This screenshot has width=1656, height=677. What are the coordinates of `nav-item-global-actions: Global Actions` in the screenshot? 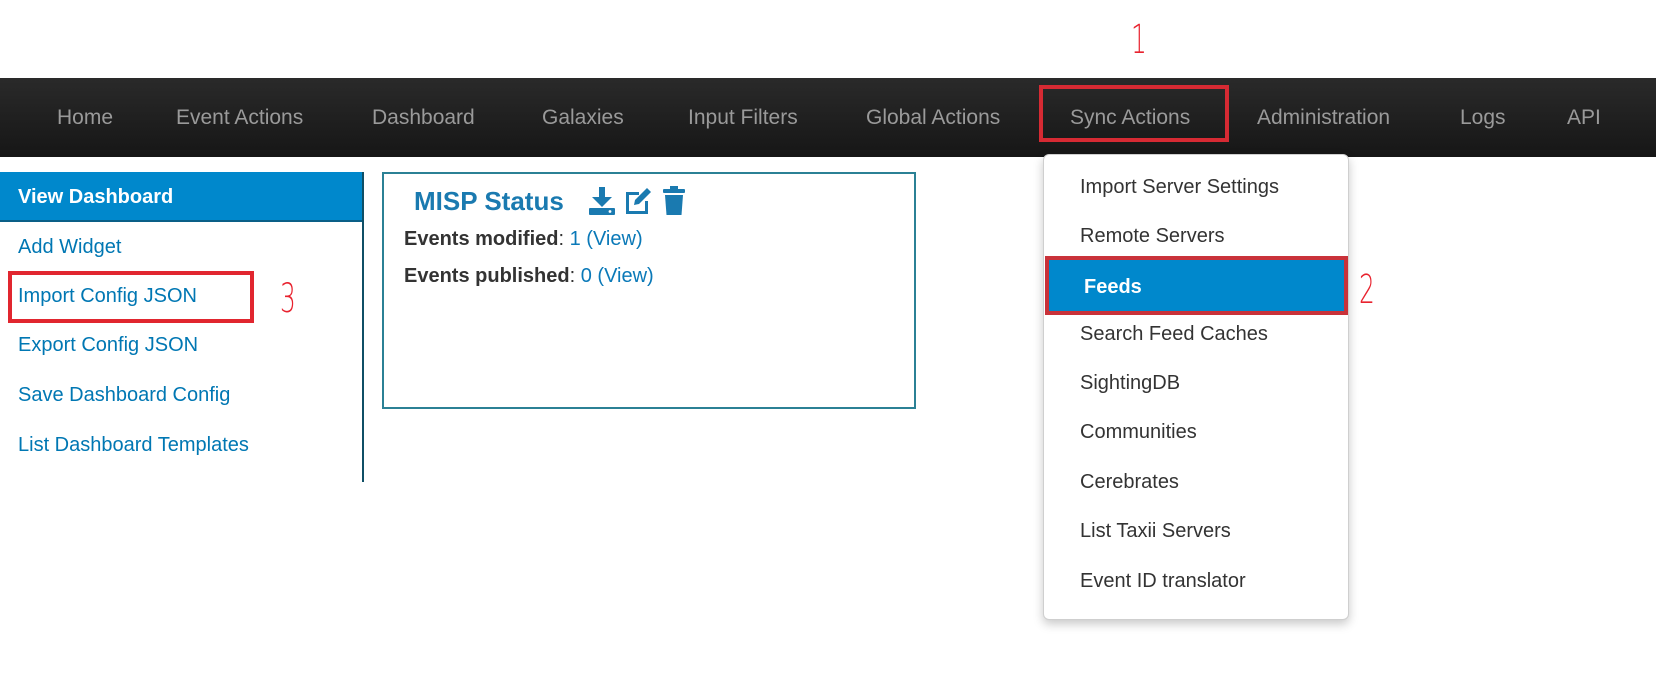 It's located at (933, 117).